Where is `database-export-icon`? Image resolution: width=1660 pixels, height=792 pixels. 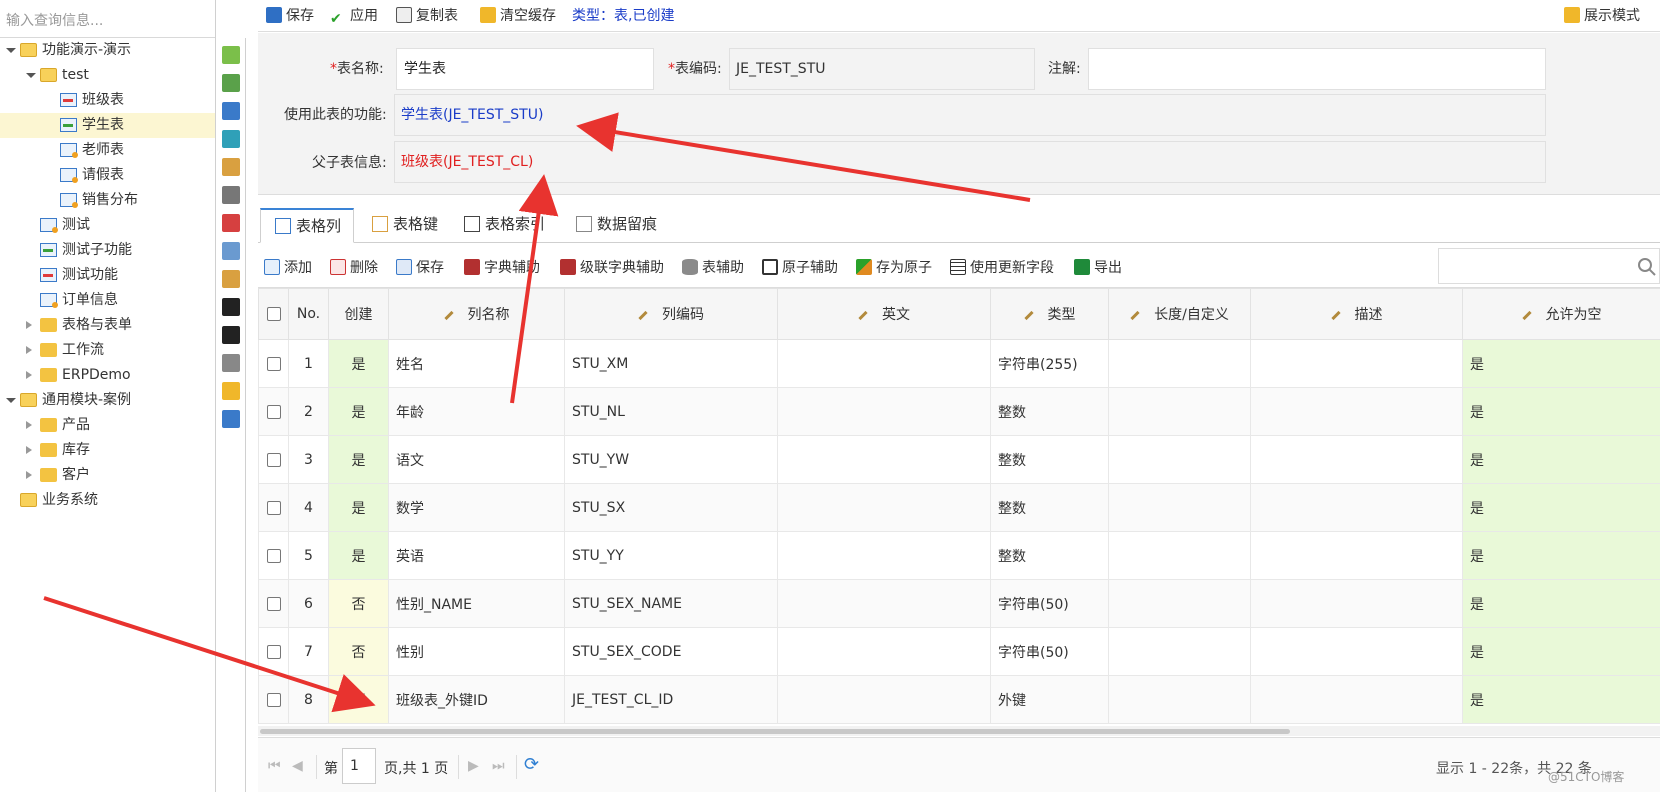
database-export-icon is located at coordinates (231, 363).